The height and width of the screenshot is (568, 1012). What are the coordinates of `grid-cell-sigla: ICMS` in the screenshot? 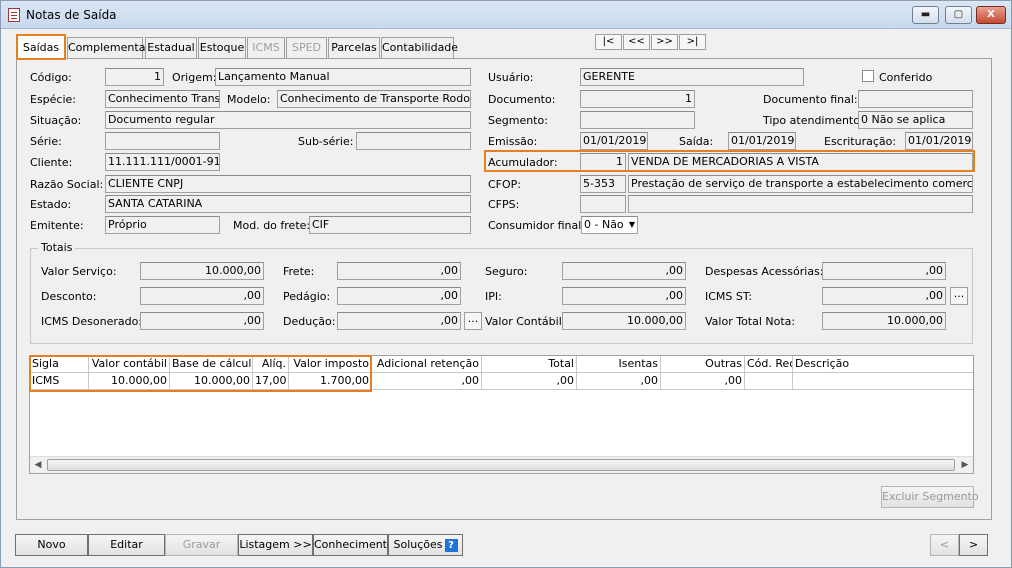 It's located at (59, 381).